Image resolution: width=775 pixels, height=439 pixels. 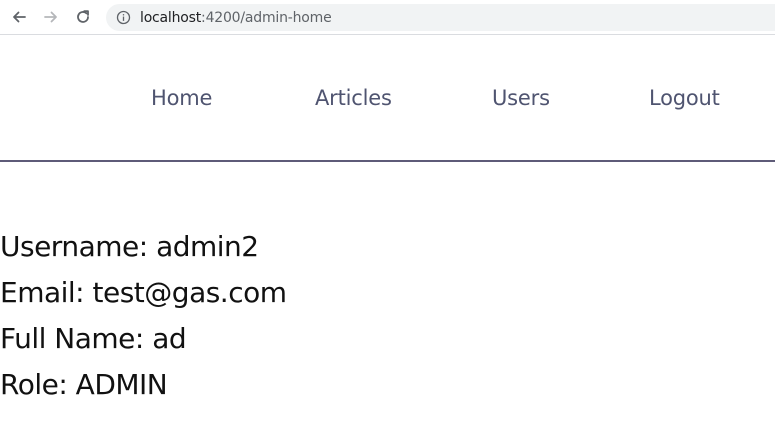 I want to click on reload-button, so click(x=83, y=17).